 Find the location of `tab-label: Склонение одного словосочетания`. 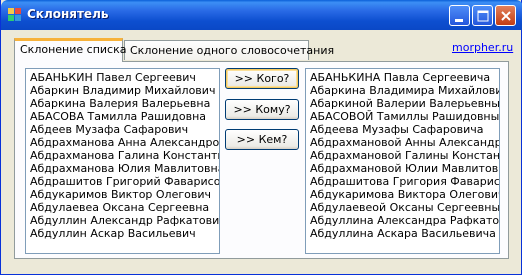

tab-label: Склонение одного словосочетания is located at coordinates (232, 50).